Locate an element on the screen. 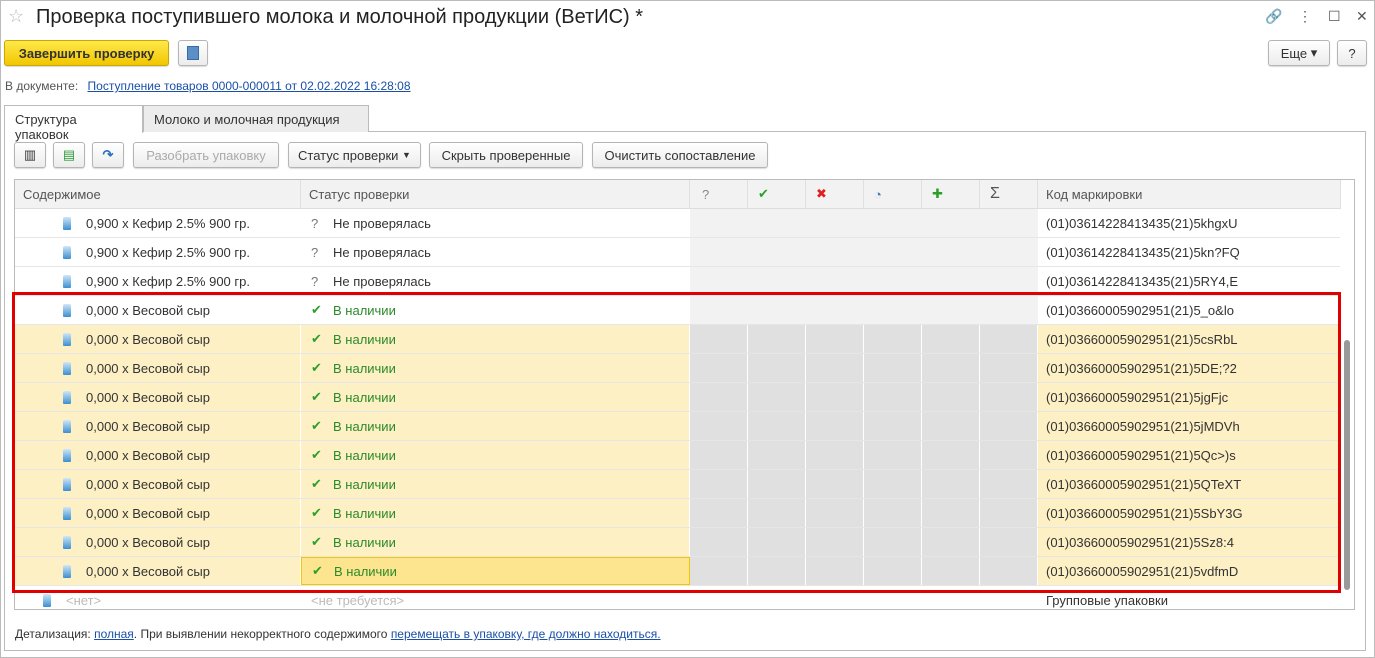 The width and height of the screenshot is (1375, 658). marking-code-cell: (01)03660005902951(21)5QTeXT is located at coordinates (1189, 484).